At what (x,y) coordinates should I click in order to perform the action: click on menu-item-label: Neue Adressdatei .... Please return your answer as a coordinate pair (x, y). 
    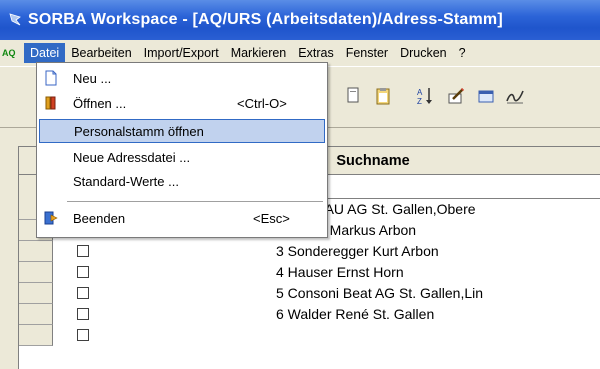
    Looking at the image, I should click on (132, 157).